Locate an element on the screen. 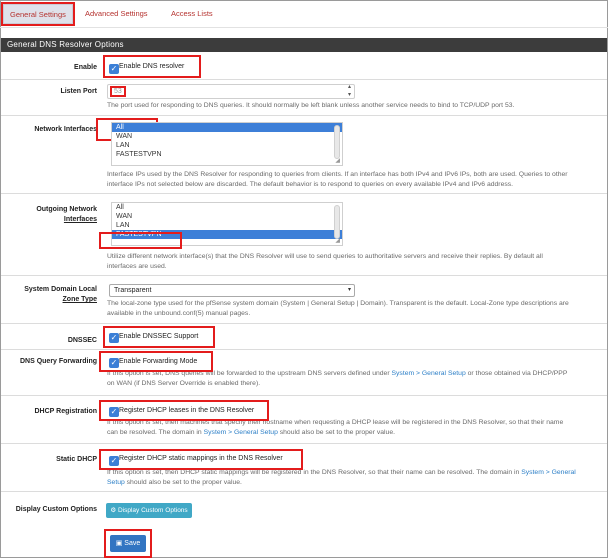 The width and height of the screenshot is (608, 558). enable-label: Enable is located at coordinates (85, 67).